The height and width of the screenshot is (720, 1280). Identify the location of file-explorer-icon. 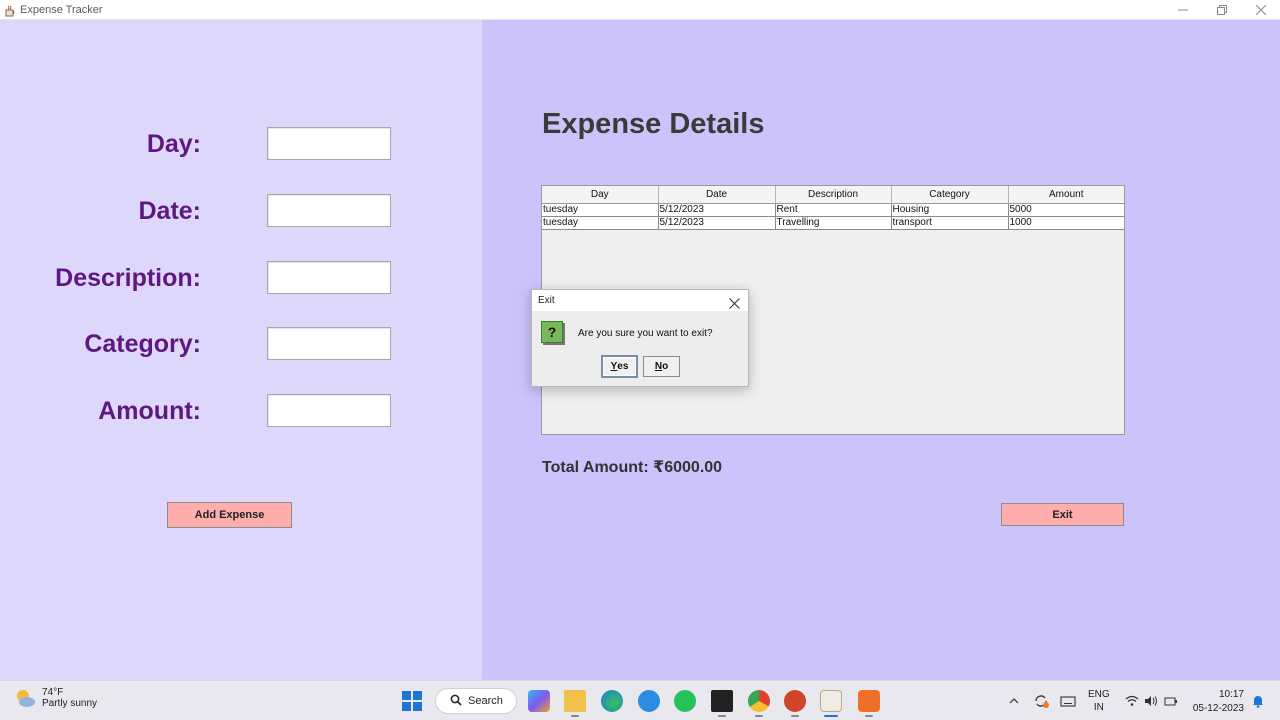
(575, 701).